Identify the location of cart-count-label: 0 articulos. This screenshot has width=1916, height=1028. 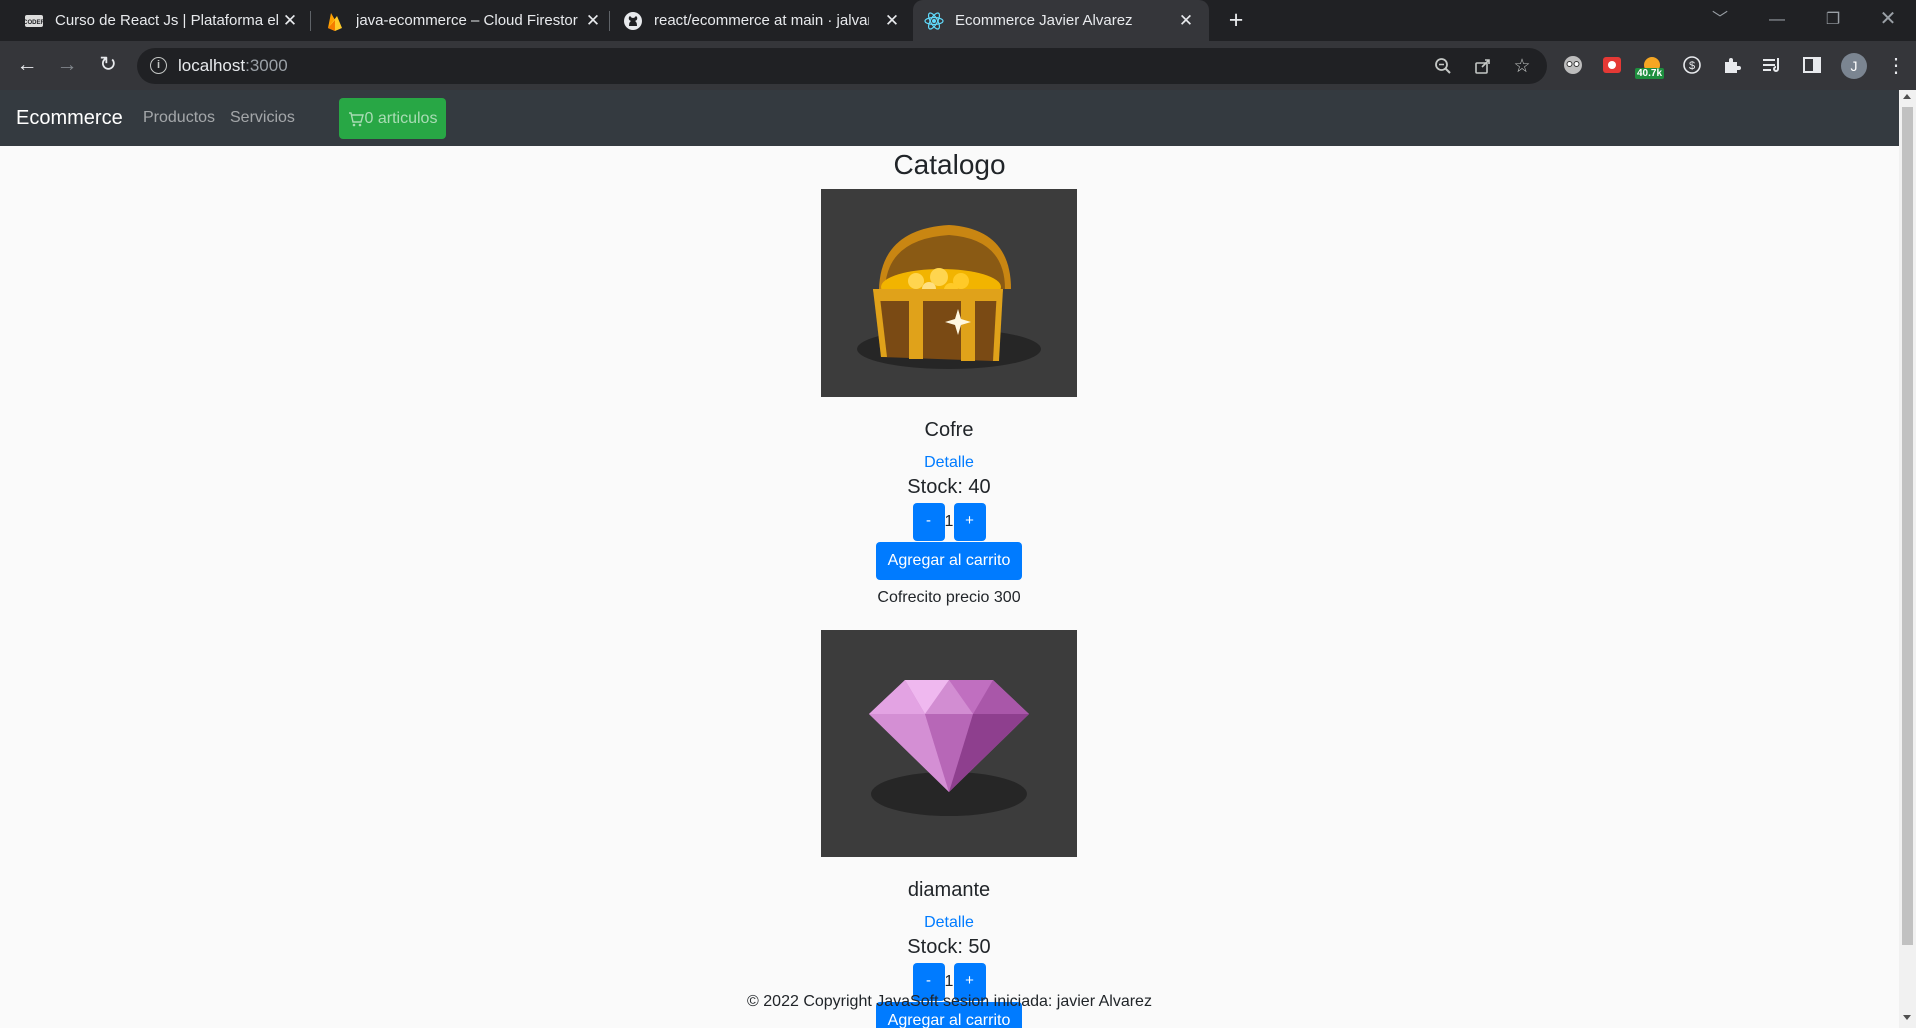
(401, 118).